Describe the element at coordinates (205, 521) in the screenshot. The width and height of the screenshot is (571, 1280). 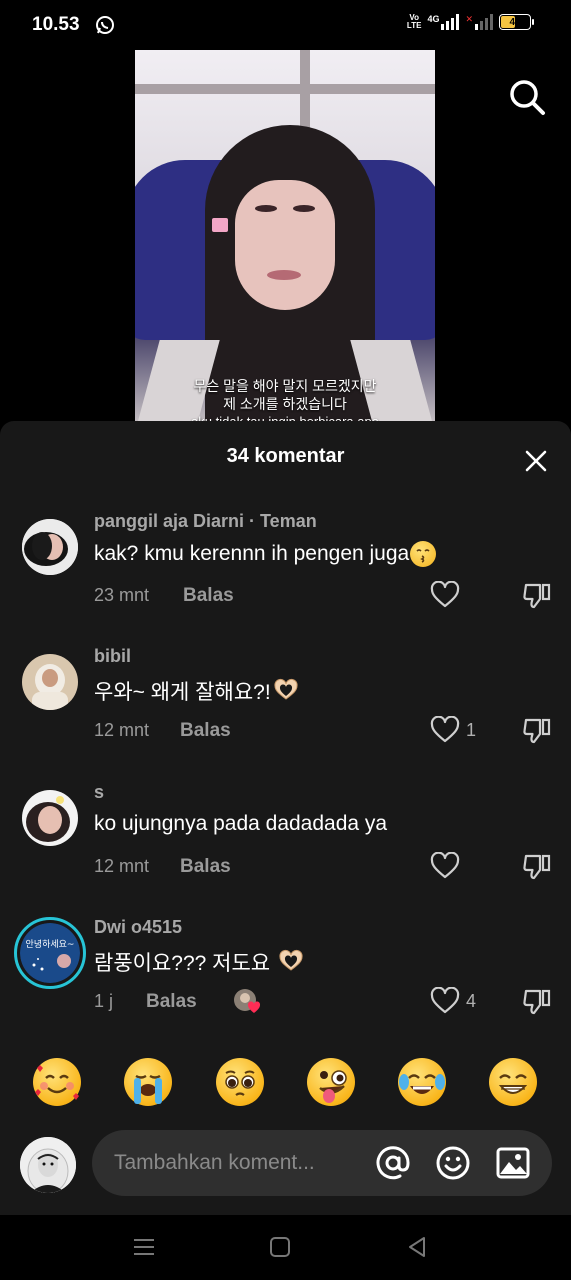
I see `username: panggil aja Diarni · Teman` at that location.